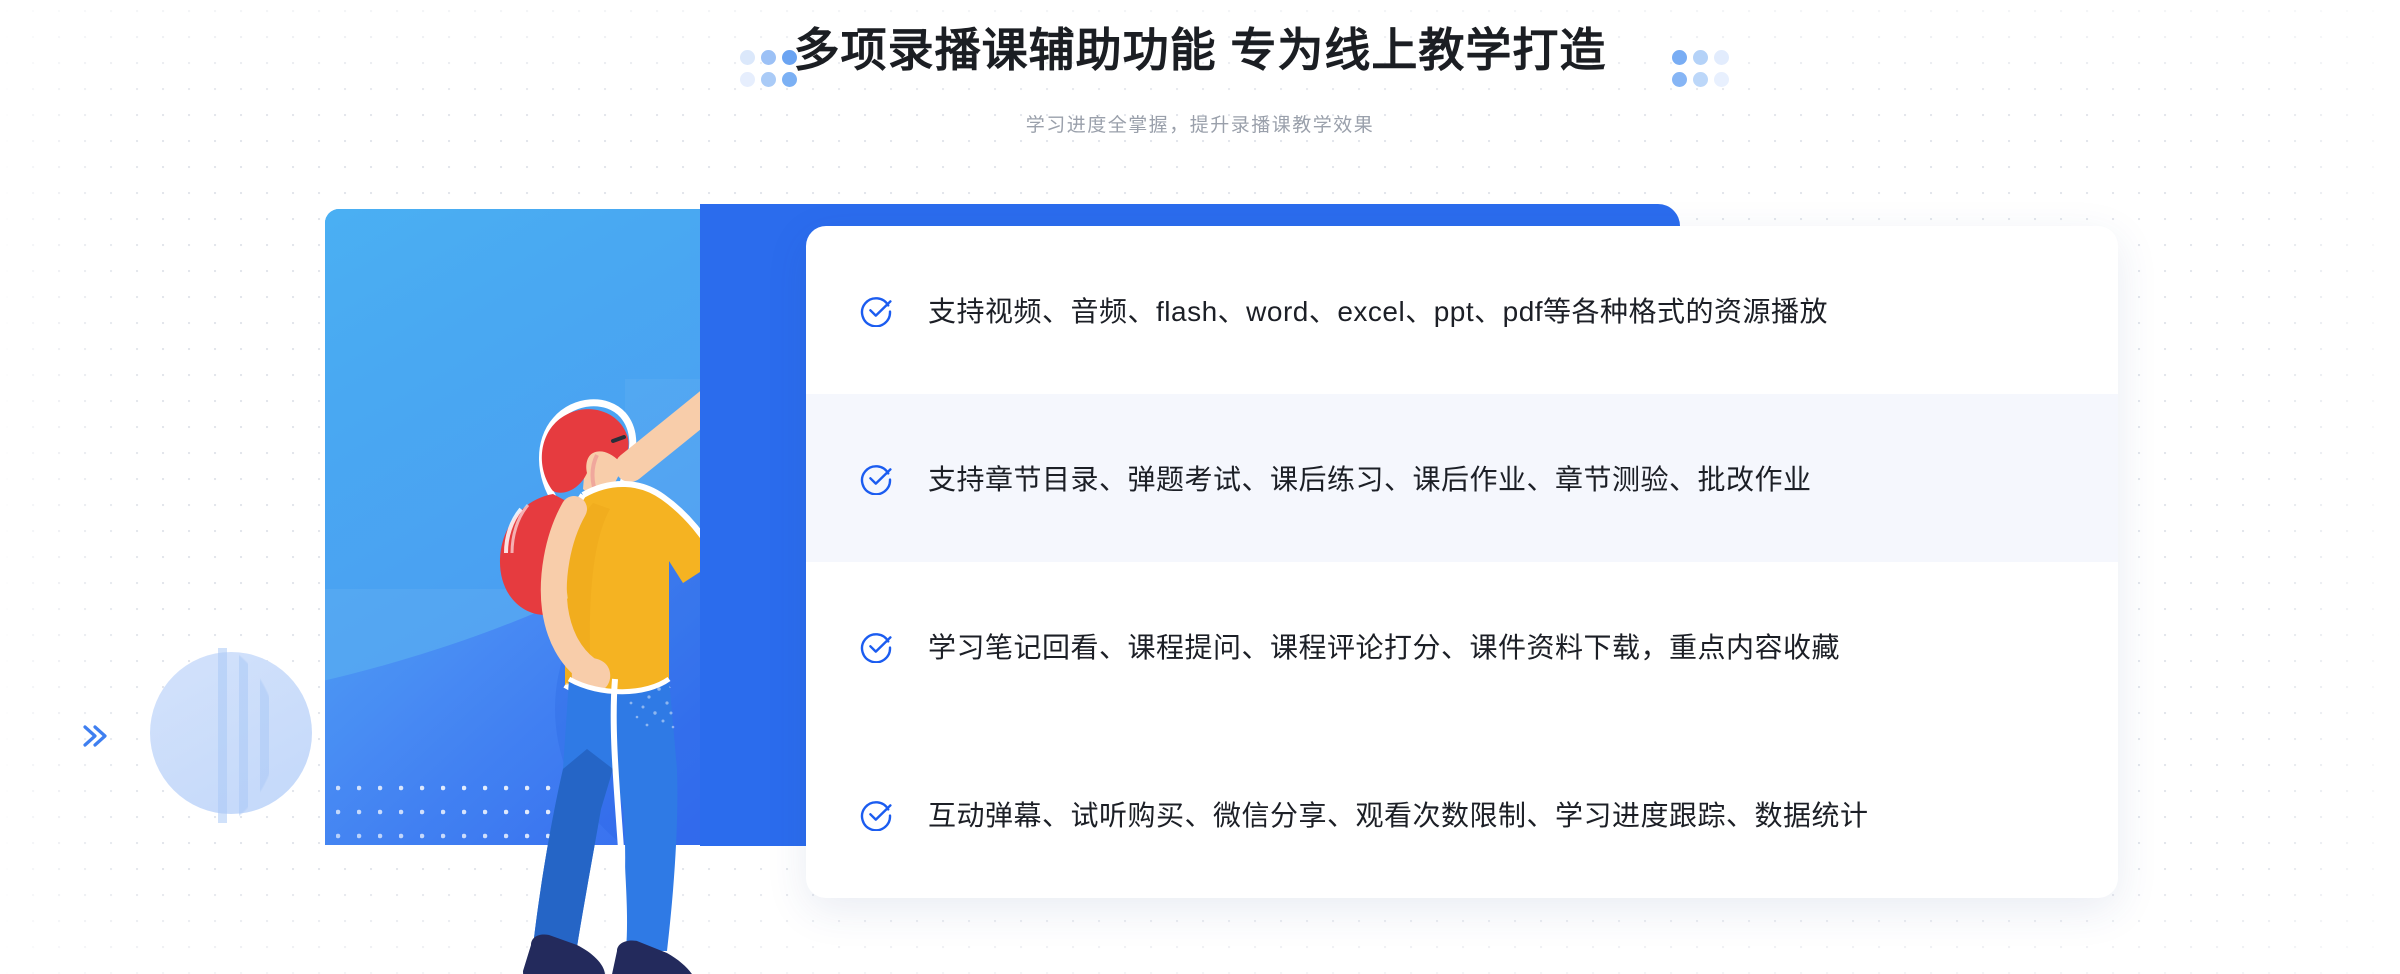 This screenshot has width=2400, height=974. I want to click on feature-text: 学习笔记回看、课程提问、课程评论打分、课件资料下载，重点内容收藏, so click(1384, 647).